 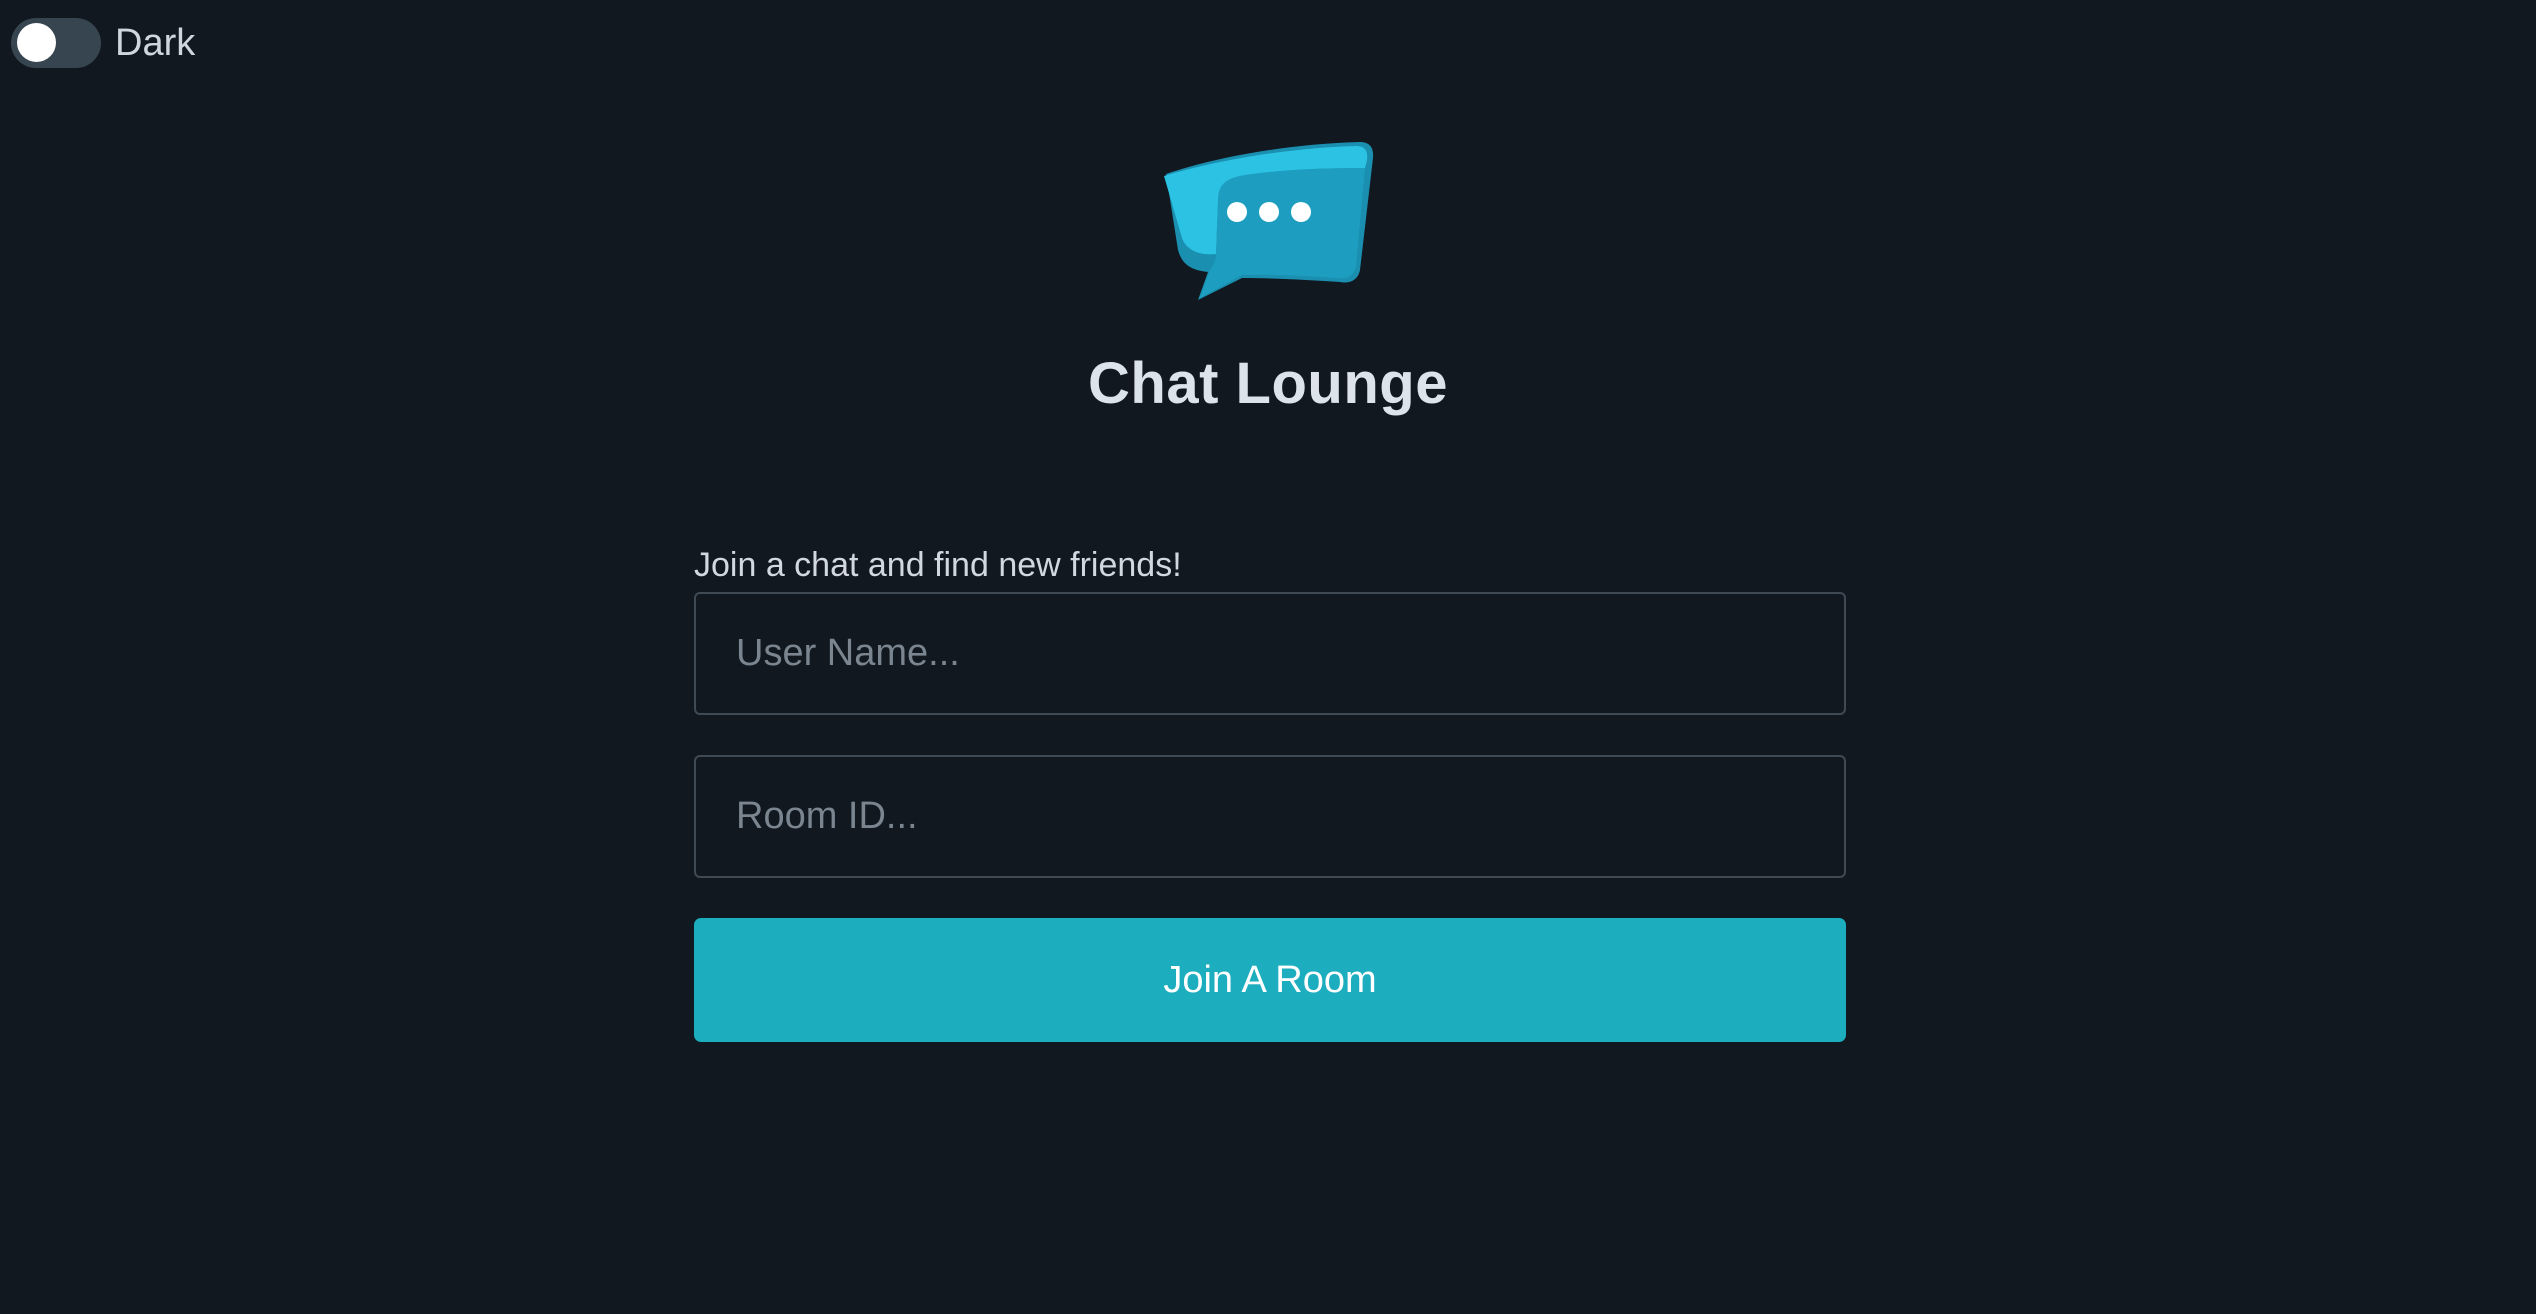 I want to click on app-title: Chat Lounge, so click(x=1268, y=383).